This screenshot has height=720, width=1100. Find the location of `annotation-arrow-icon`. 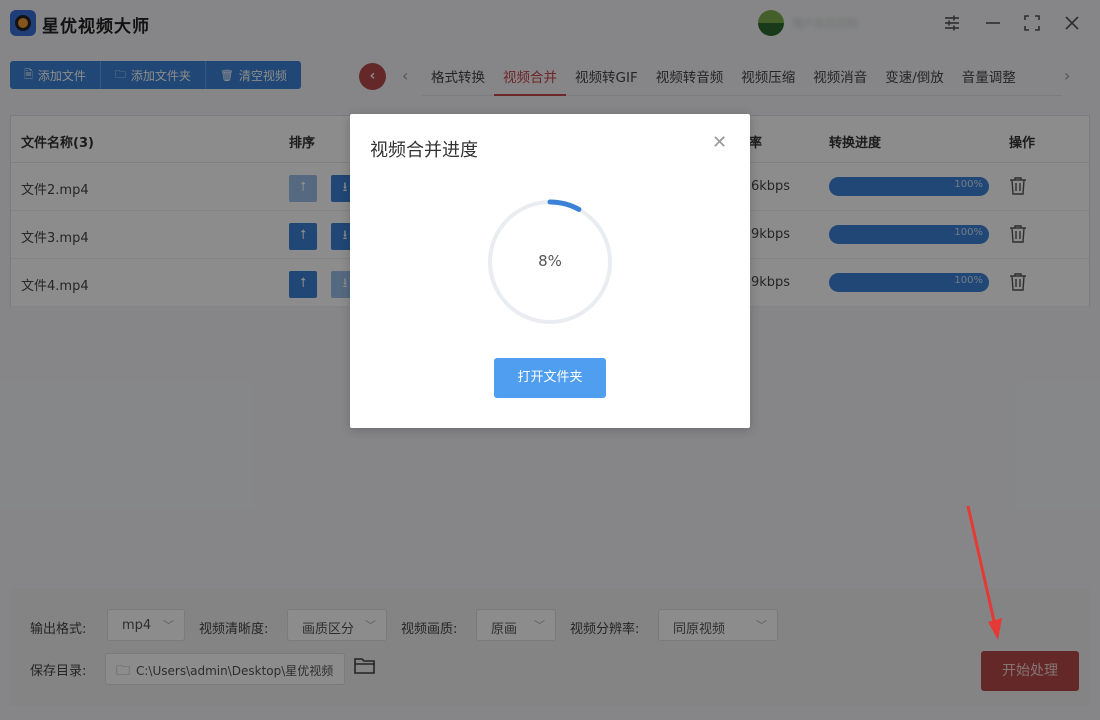

annotation-arrow-icon is located at coordinates (984, 572).